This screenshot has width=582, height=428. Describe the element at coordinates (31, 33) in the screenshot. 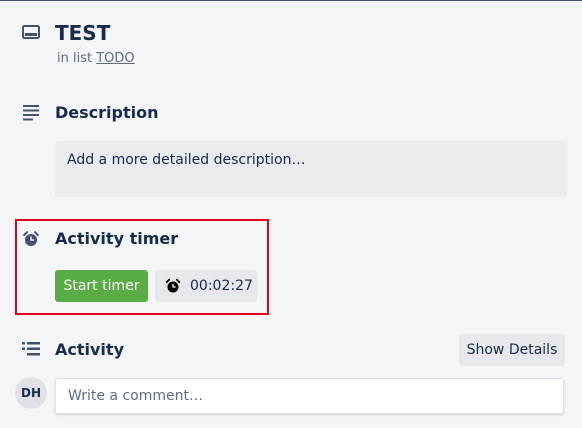

I see `card-icon` at that location.